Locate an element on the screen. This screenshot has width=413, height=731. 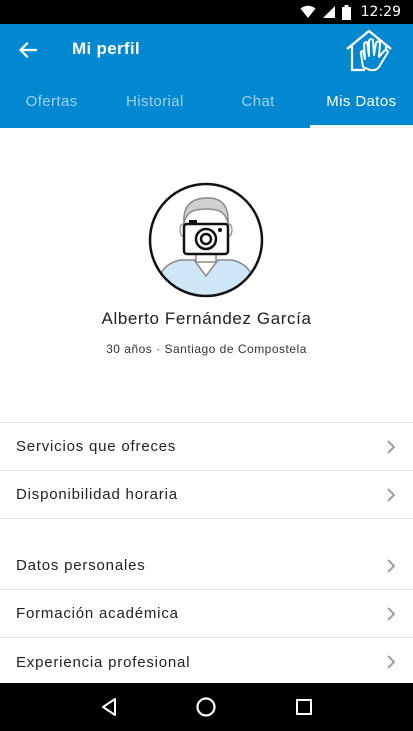
back-button is located at coordinates (28, 50).